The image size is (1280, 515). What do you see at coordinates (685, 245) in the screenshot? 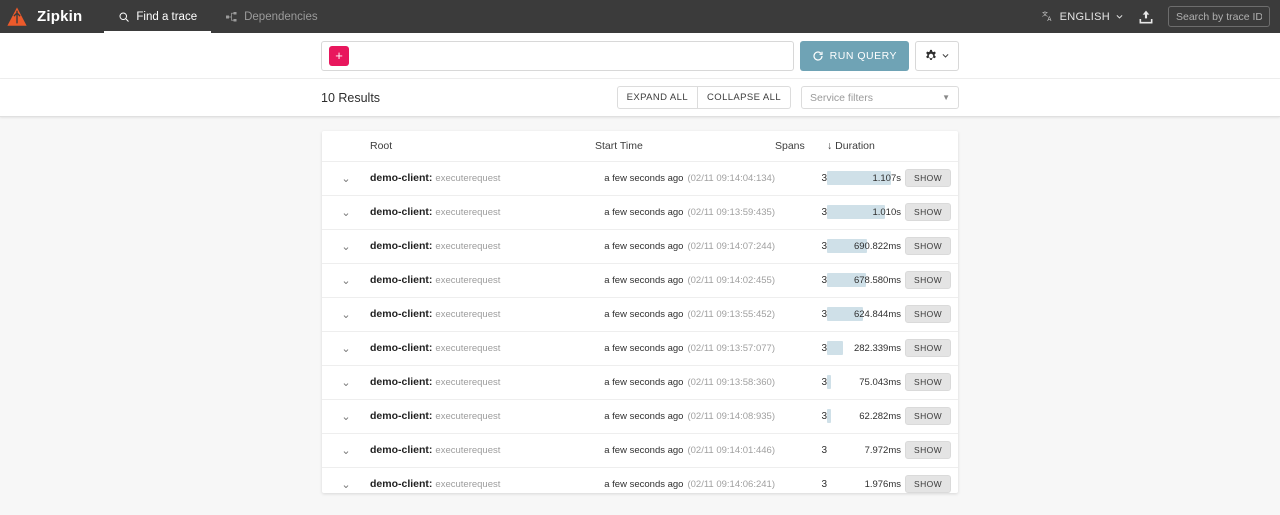
I see `start-time-cell: a few seconds ago (02/11 09:14:07:244)` at bounding box center [685, 245].